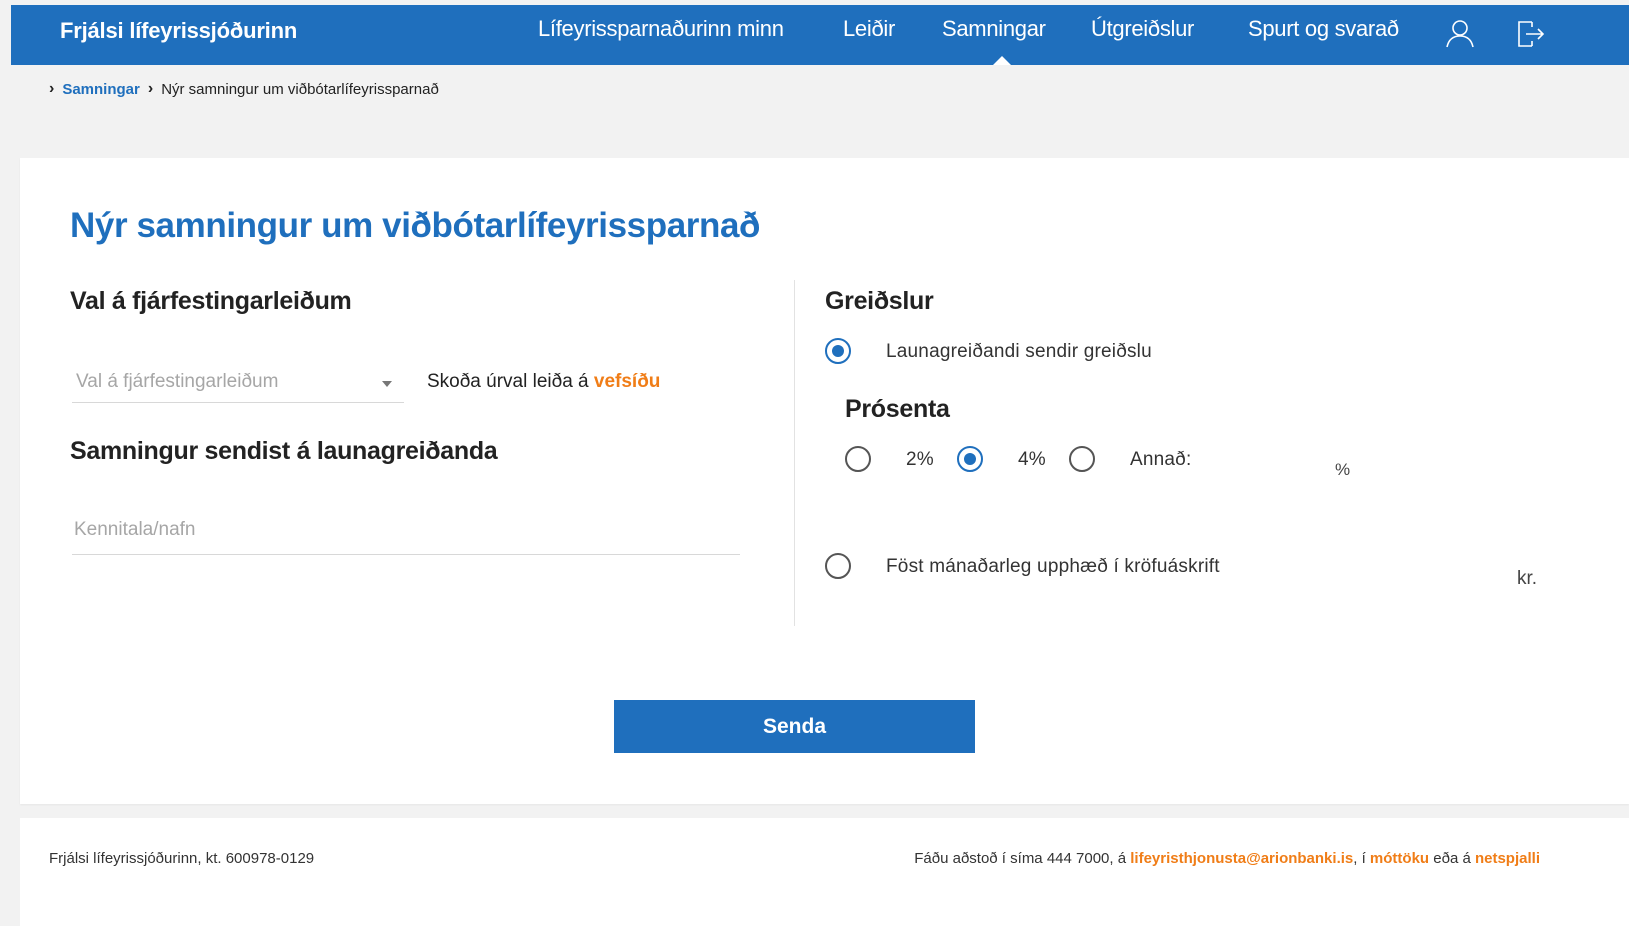  What do you see at coordinates (284, 451) in the screenshot?
I see `employer-heading: Samningur sendist á launagreiðanda` at bounding box center [284, 451].